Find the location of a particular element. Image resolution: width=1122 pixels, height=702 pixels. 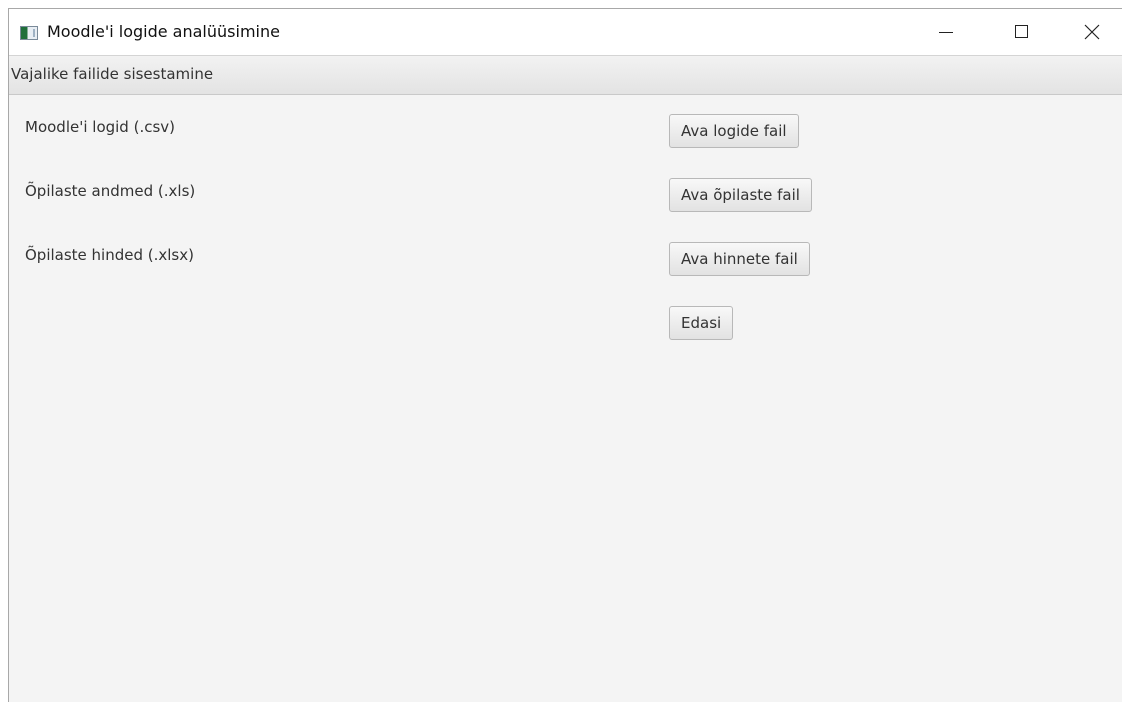

close-button is located at coordinates (1092, 32).